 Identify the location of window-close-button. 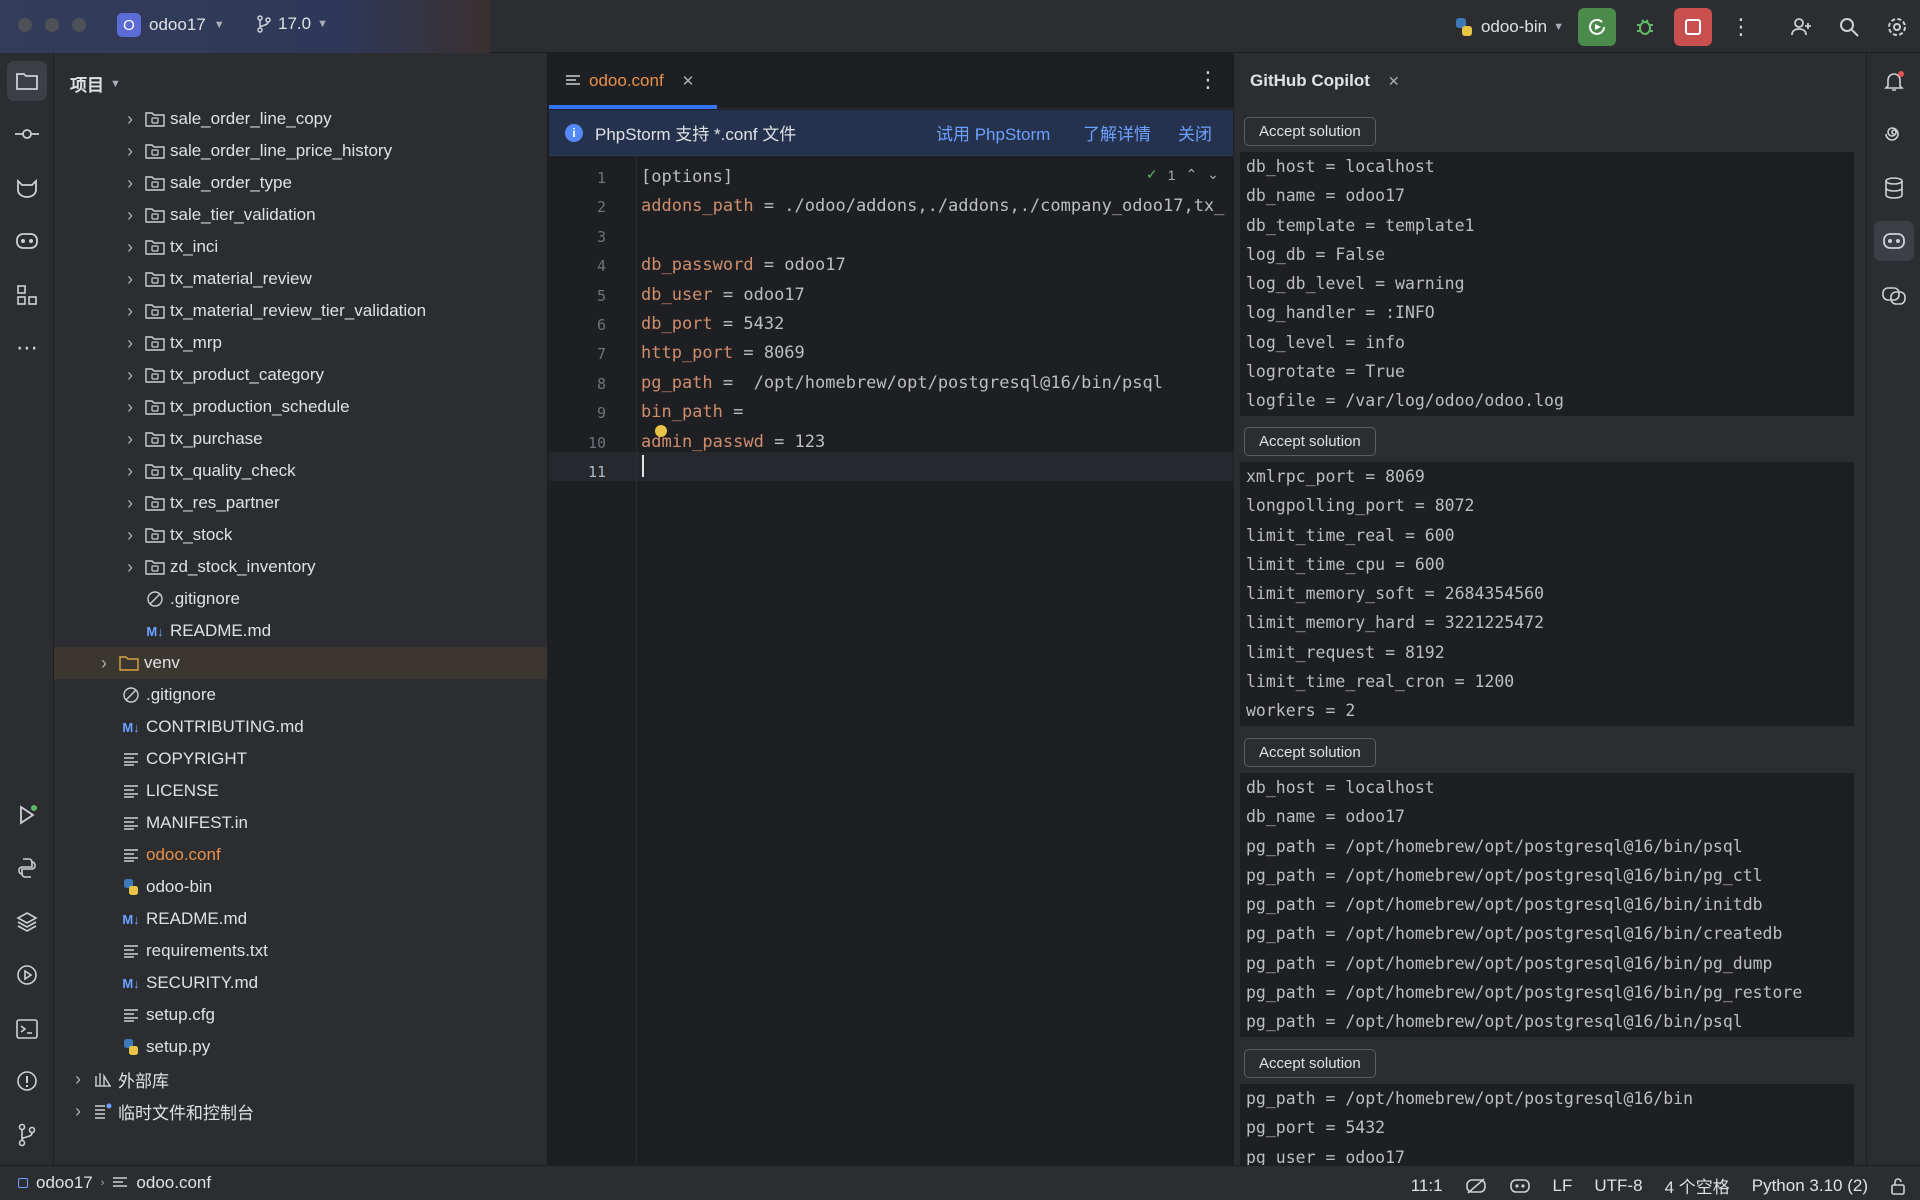
(25, 25).